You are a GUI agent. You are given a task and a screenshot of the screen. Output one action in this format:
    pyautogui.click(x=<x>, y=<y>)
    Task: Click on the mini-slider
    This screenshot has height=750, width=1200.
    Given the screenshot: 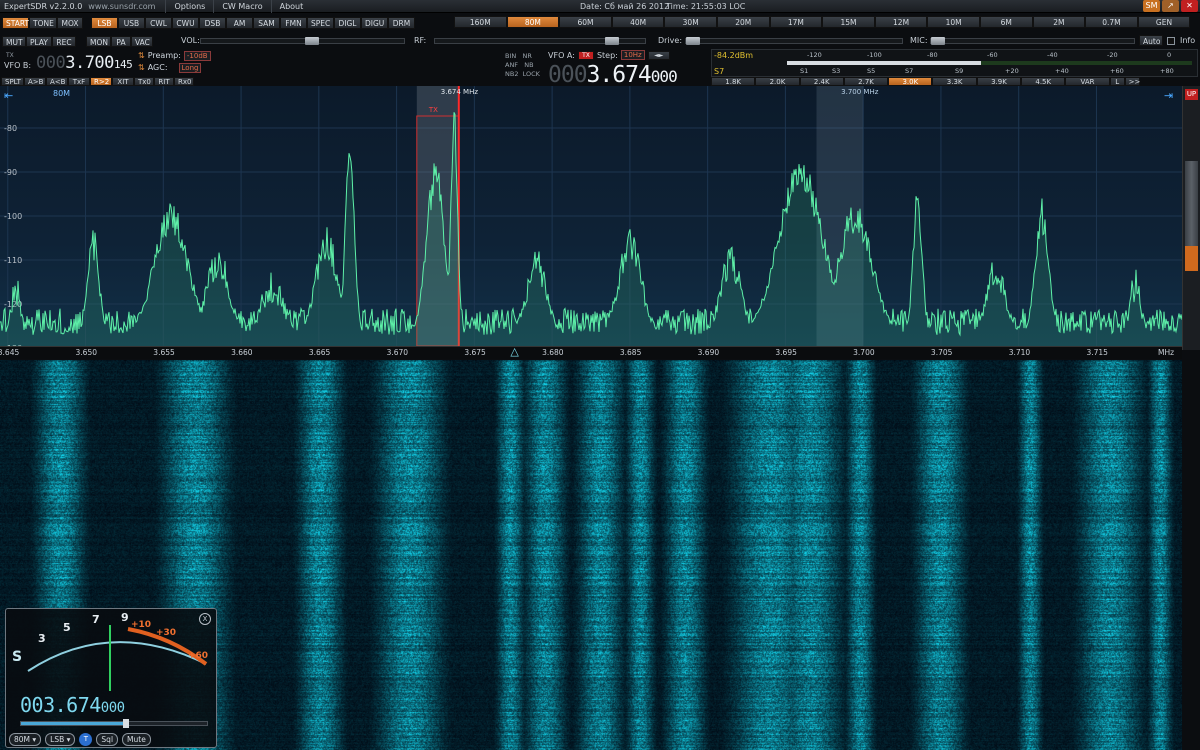 What is the action you would take?
    pyautogui.click(x=114, y=723)
    